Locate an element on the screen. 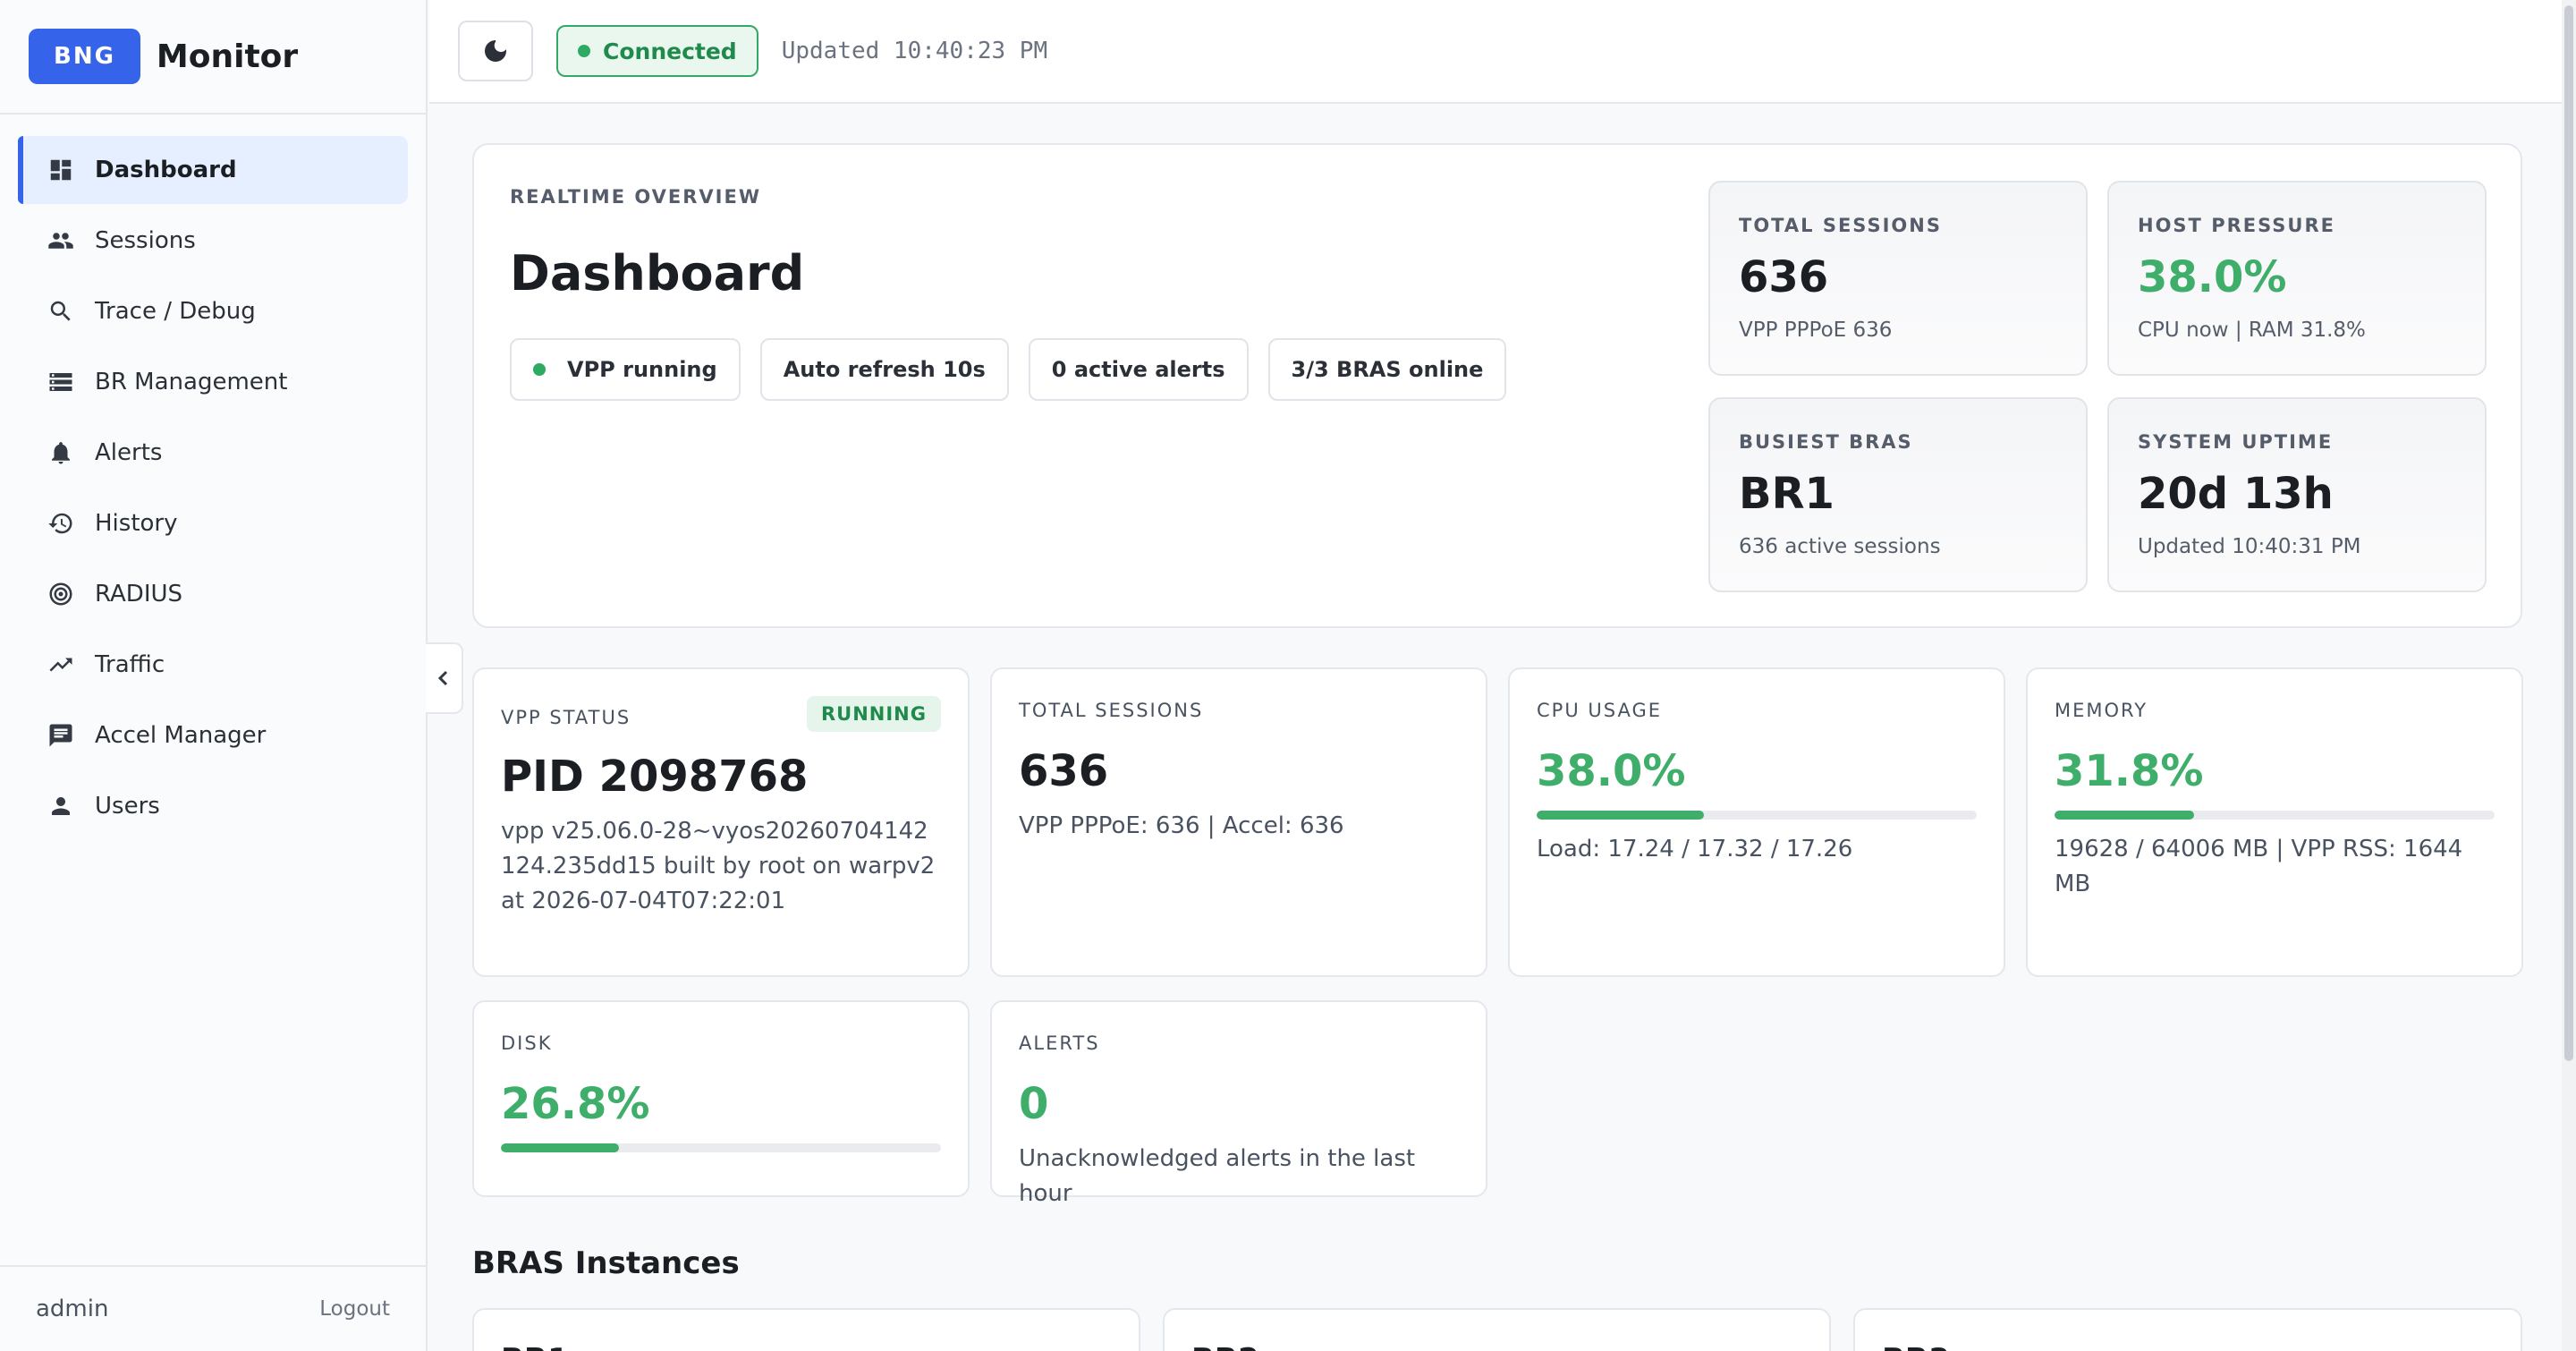  sidebar-item-label: History is located at coordinates (136, 523).